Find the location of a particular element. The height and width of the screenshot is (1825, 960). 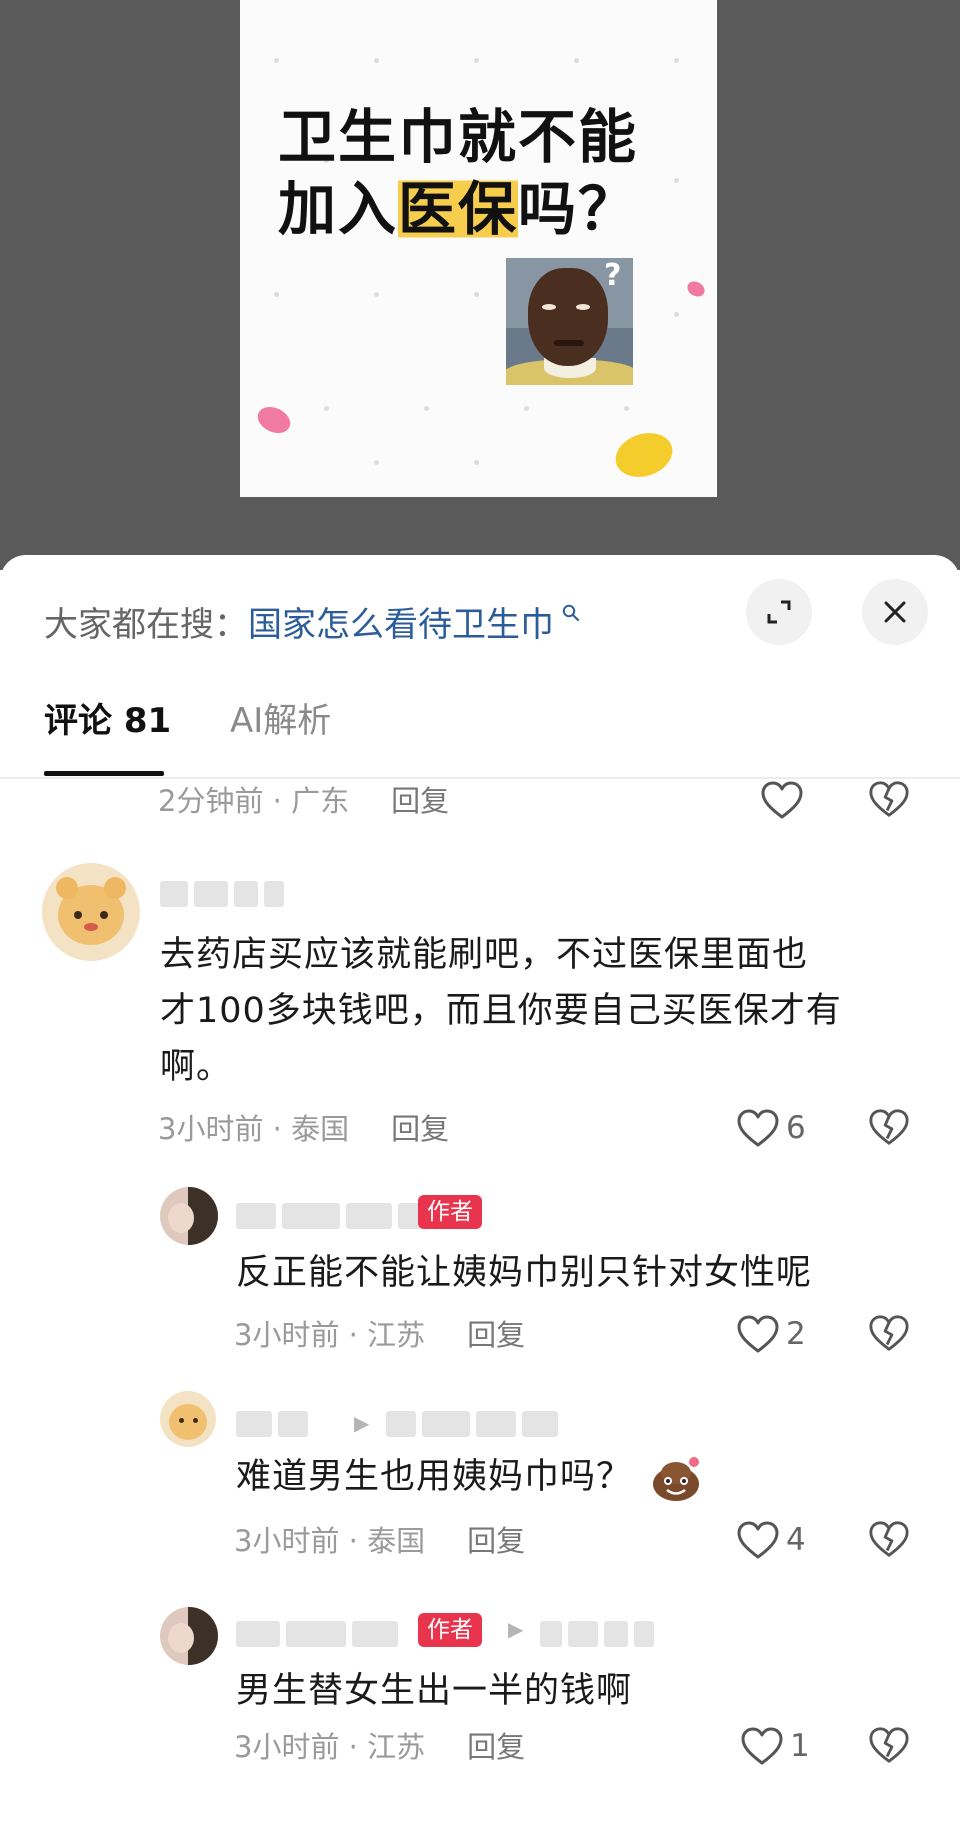

trending-search-query: 国家怎么看待卫生巾 is located at coordinates (401, 625).